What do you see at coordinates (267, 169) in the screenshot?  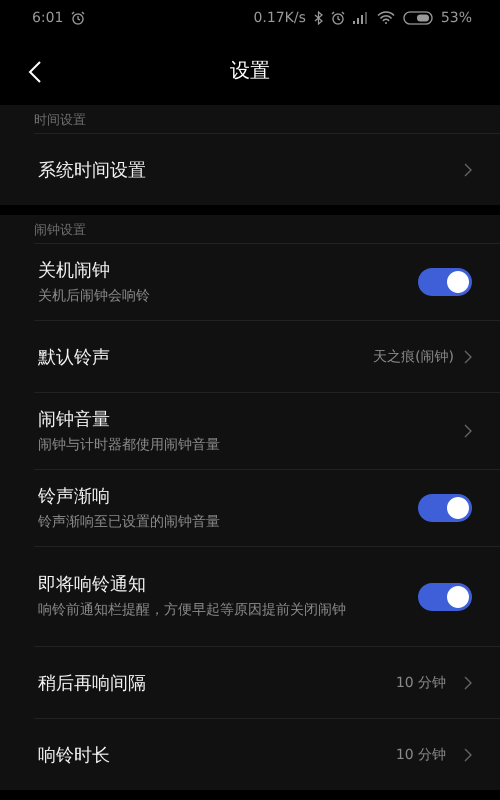 I see `settings-row: 系统时间设置` at bounding box center [267, 169].